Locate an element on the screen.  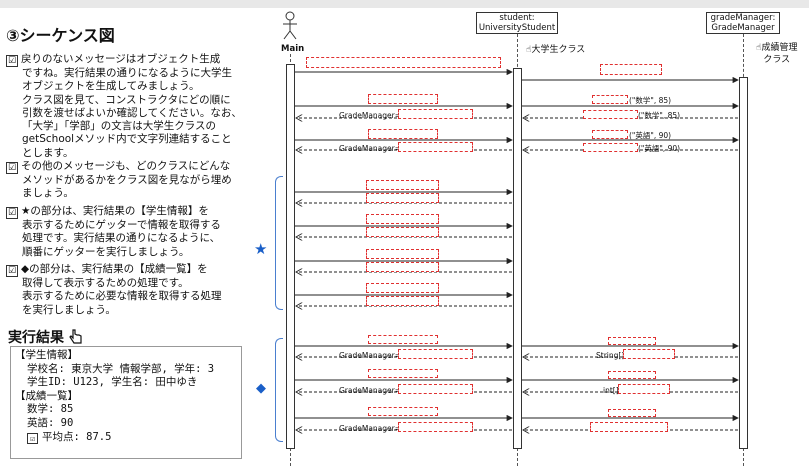
diamond-icon: ◆ is located at coordinates (261, 388).